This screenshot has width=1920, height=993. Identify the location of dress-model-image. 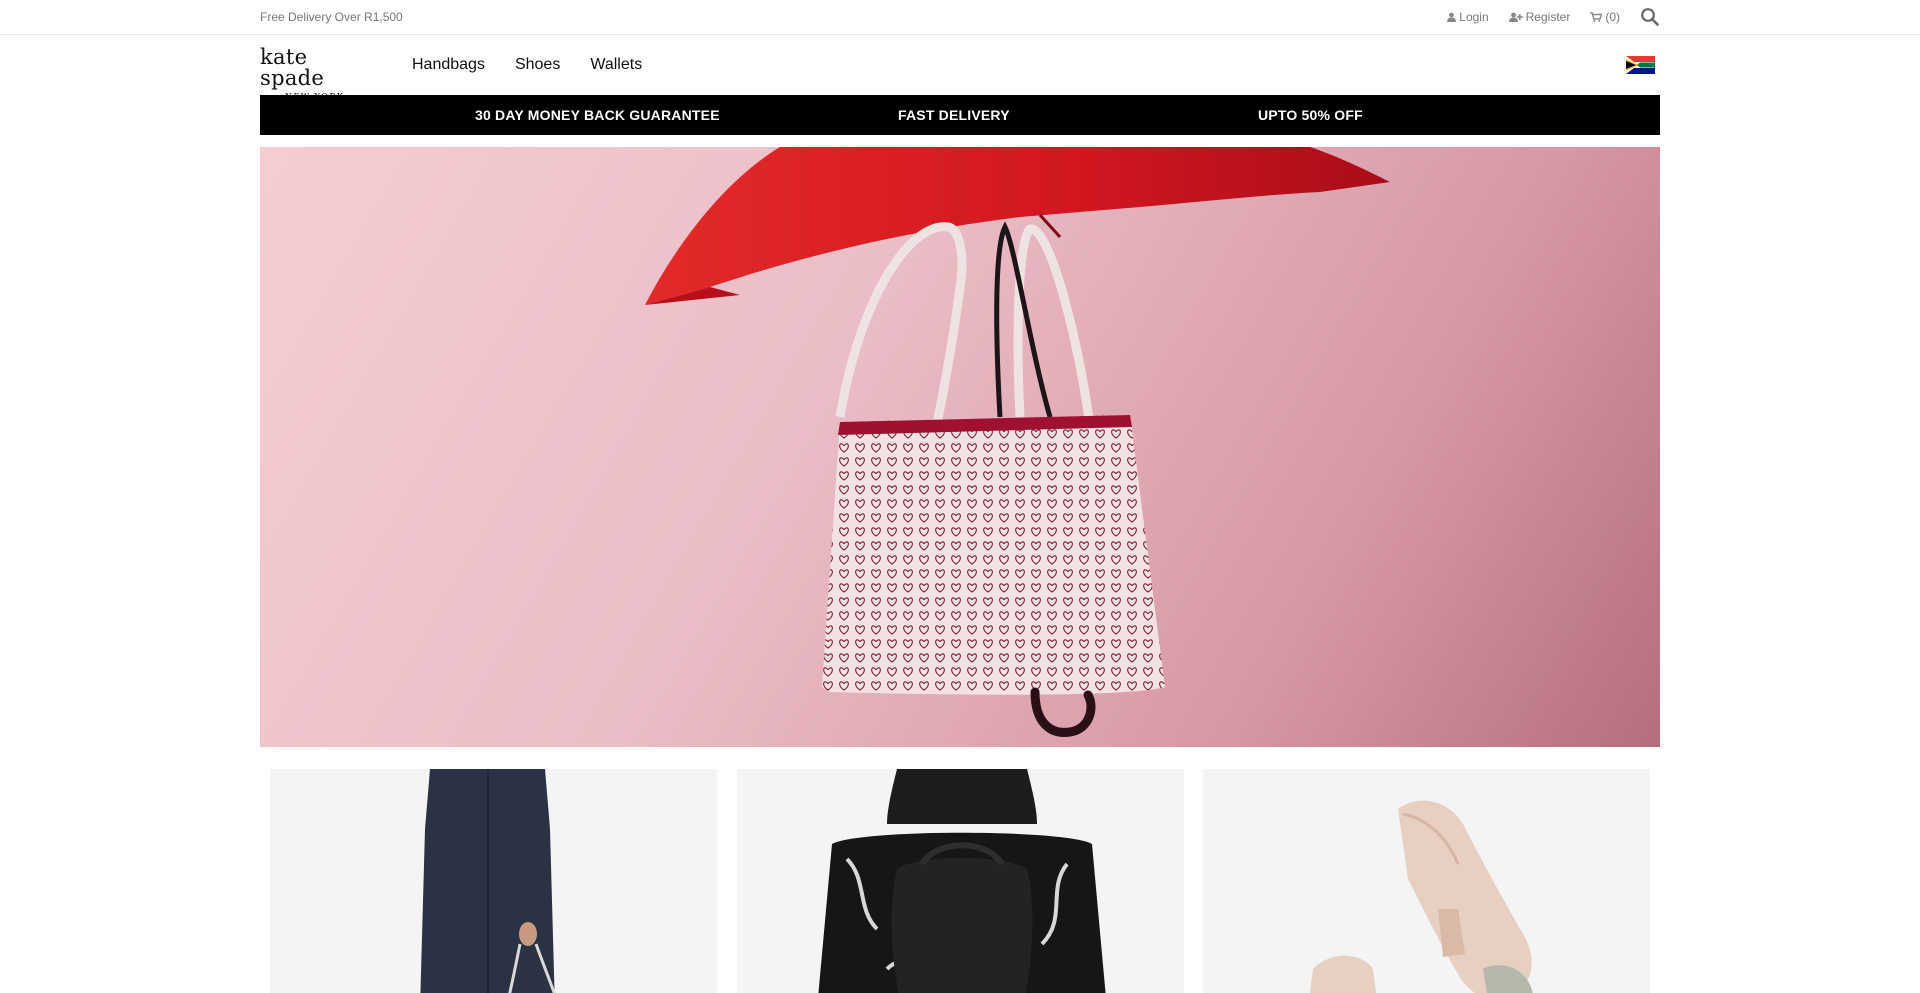
(488, 881).